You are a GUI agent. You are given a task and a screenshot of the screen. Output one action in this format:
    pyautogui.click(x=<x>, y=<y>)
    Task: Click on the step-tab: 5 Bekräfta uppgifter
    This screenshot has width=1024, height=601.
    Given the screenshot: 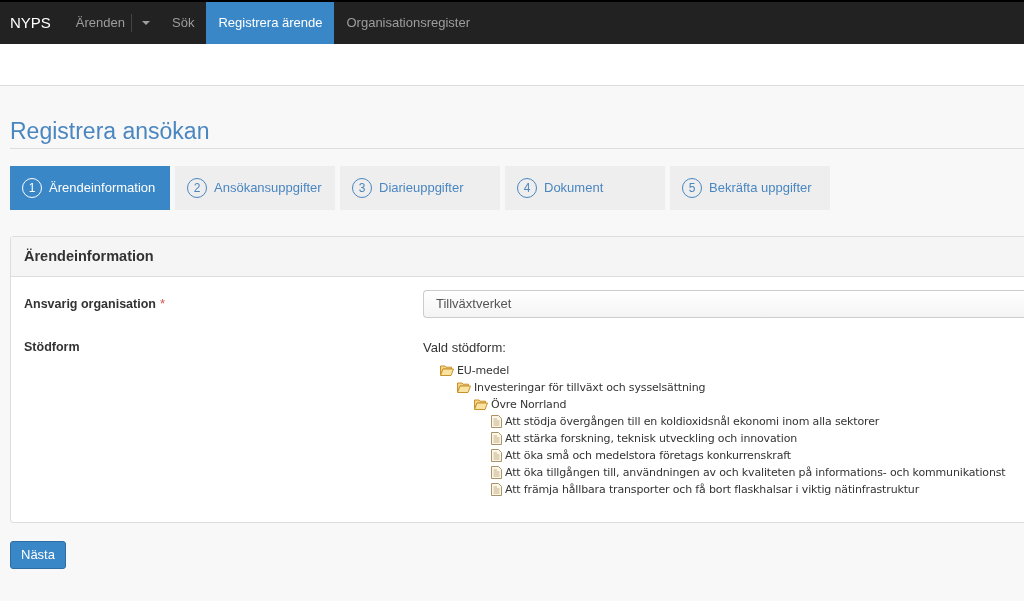 What is the action you would take?
    pyautogui.click(x=750, y=188)
    